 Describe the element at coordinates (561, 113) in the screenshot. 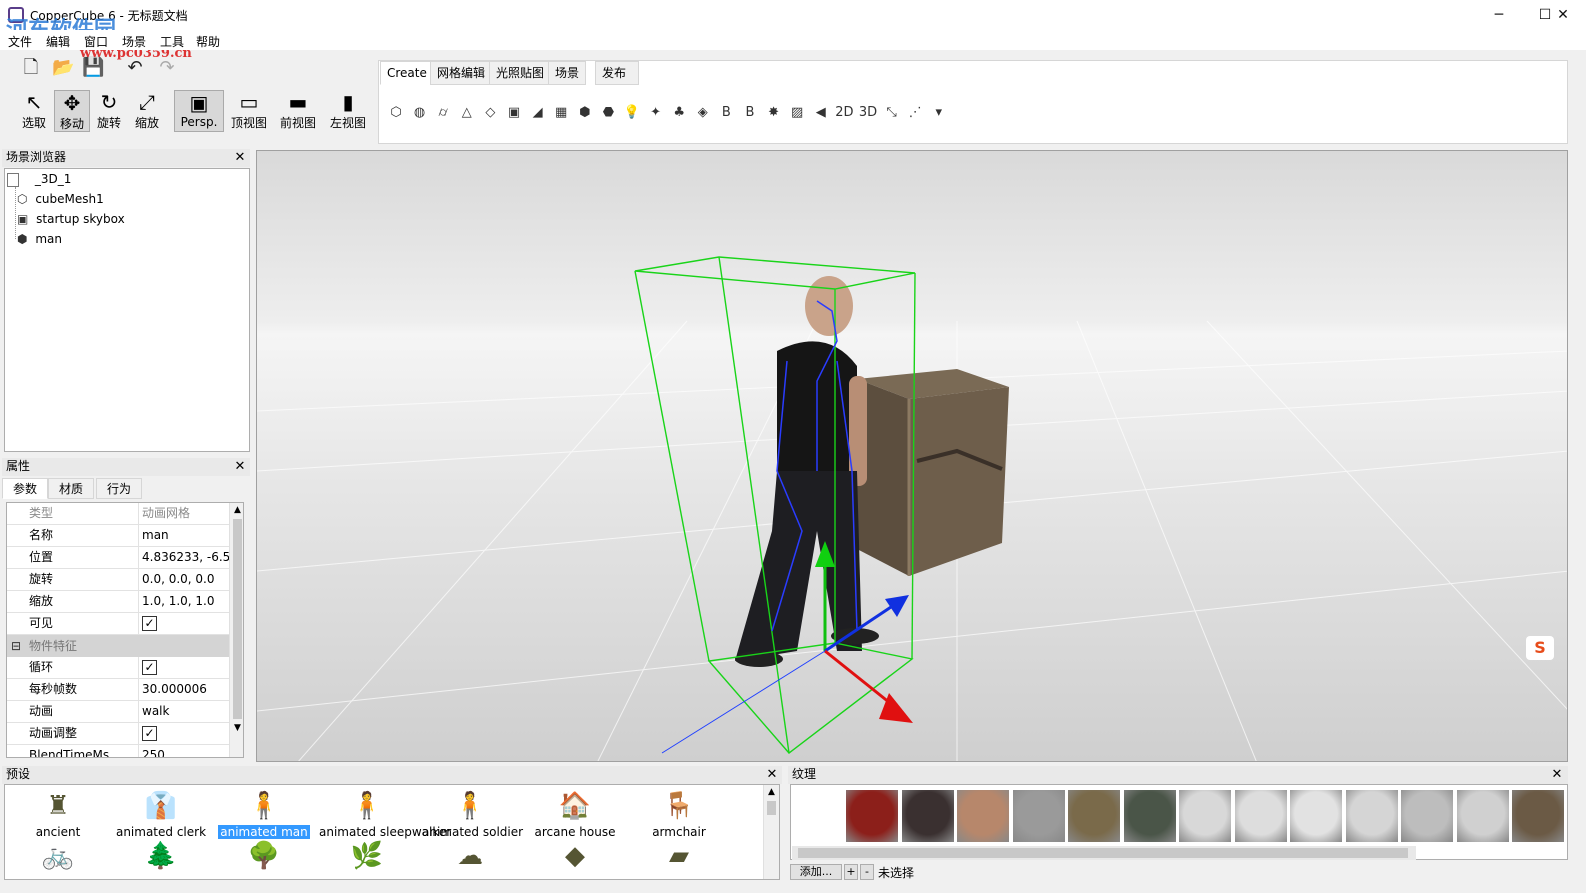

I see `billboard-icon: ▦` at that location.